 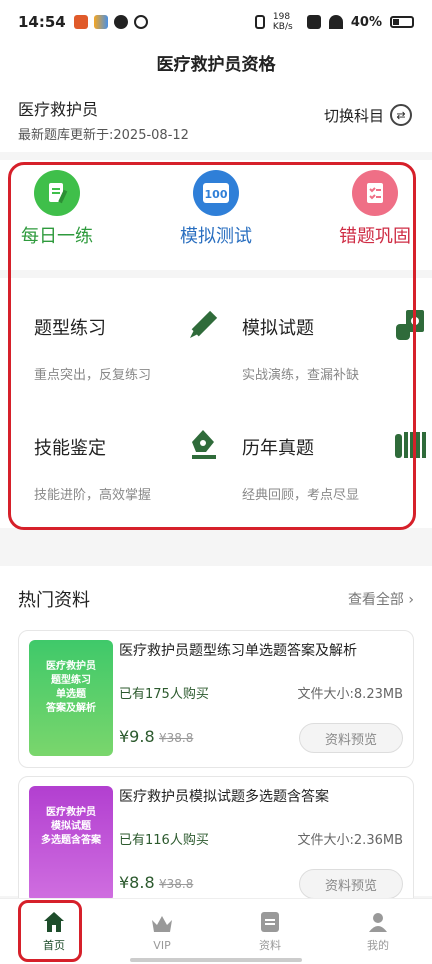 I want to click on network-speed: 198 KB/s, so click(x=282, y=22).